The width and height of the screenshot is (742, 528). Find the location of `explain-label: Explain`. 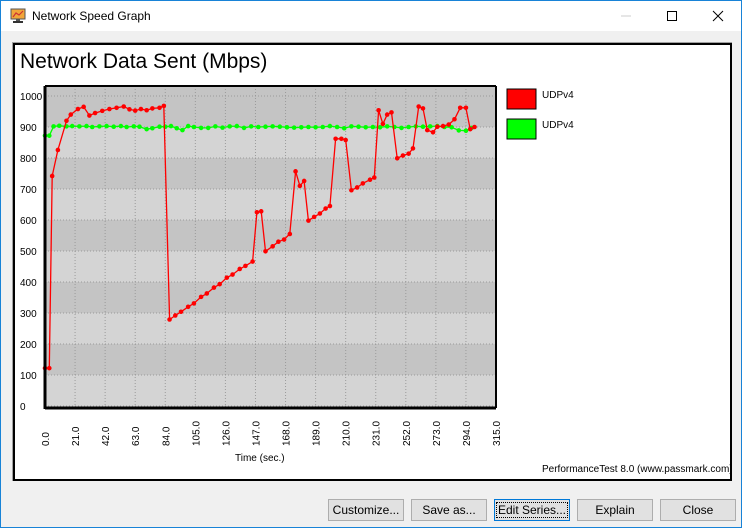

explain-label: Explain is located at coordinates (615, 510).